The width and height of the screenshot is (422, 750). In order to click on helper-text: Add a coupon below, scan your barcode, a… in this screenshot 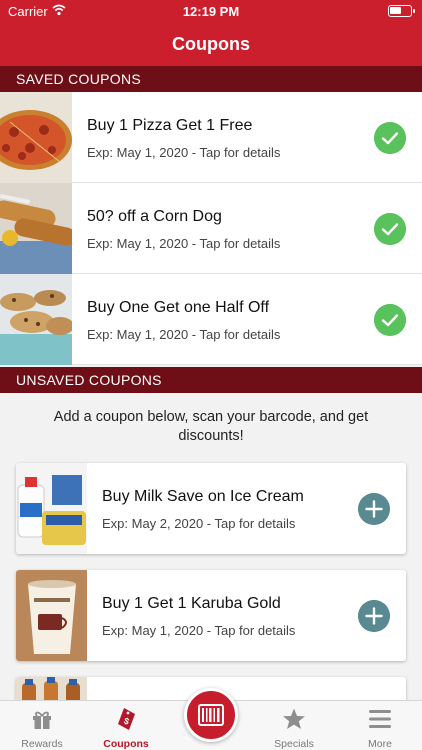, I will do `click(211, 426)`.